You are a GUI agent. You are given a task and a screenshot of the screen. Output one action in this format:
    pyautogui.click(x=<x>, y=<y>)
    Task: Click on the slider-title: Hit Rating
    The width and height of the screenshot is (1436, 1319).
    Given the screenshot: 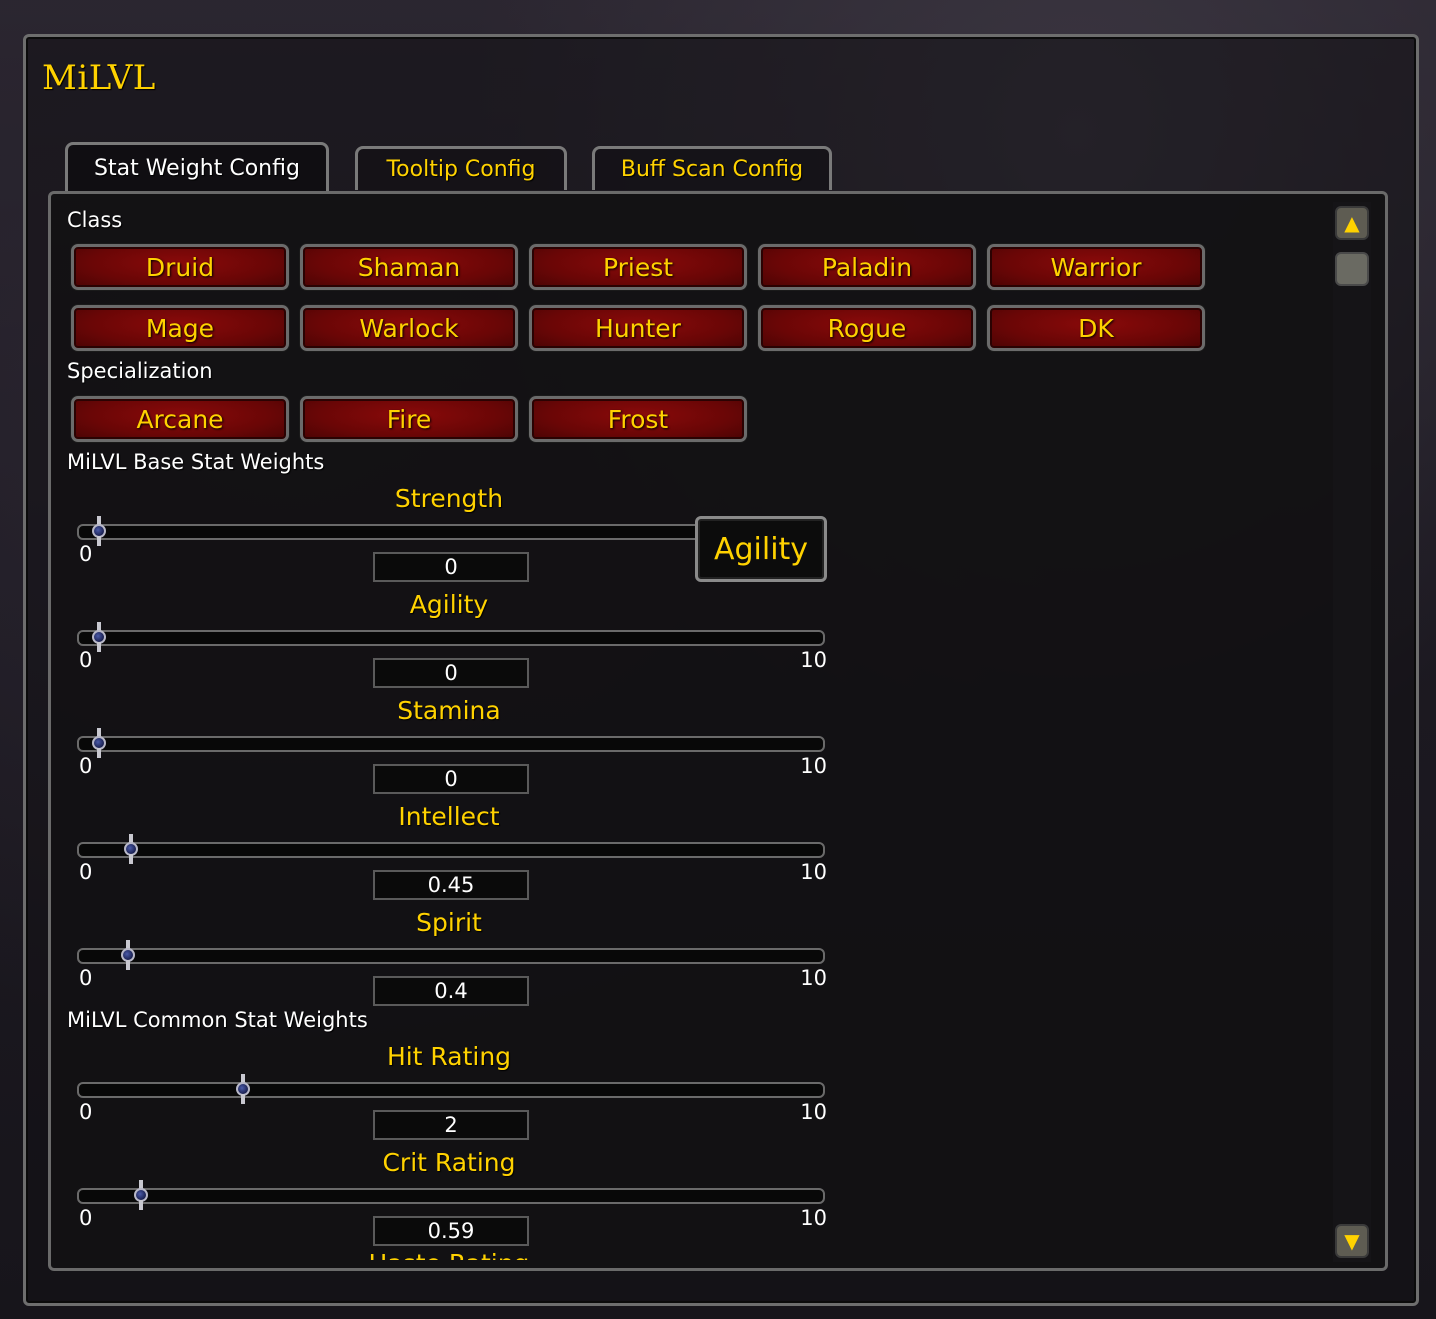 What is the action you would take?
    pyautogui.click(x=449, y=1056)
    